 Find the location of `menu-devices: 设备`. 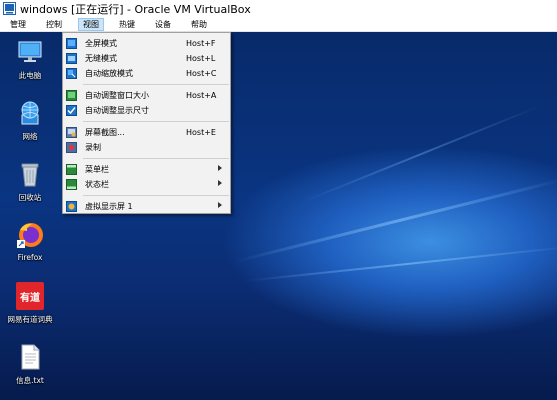

menu-devices: 设备 is located at coordinates (163, 24).